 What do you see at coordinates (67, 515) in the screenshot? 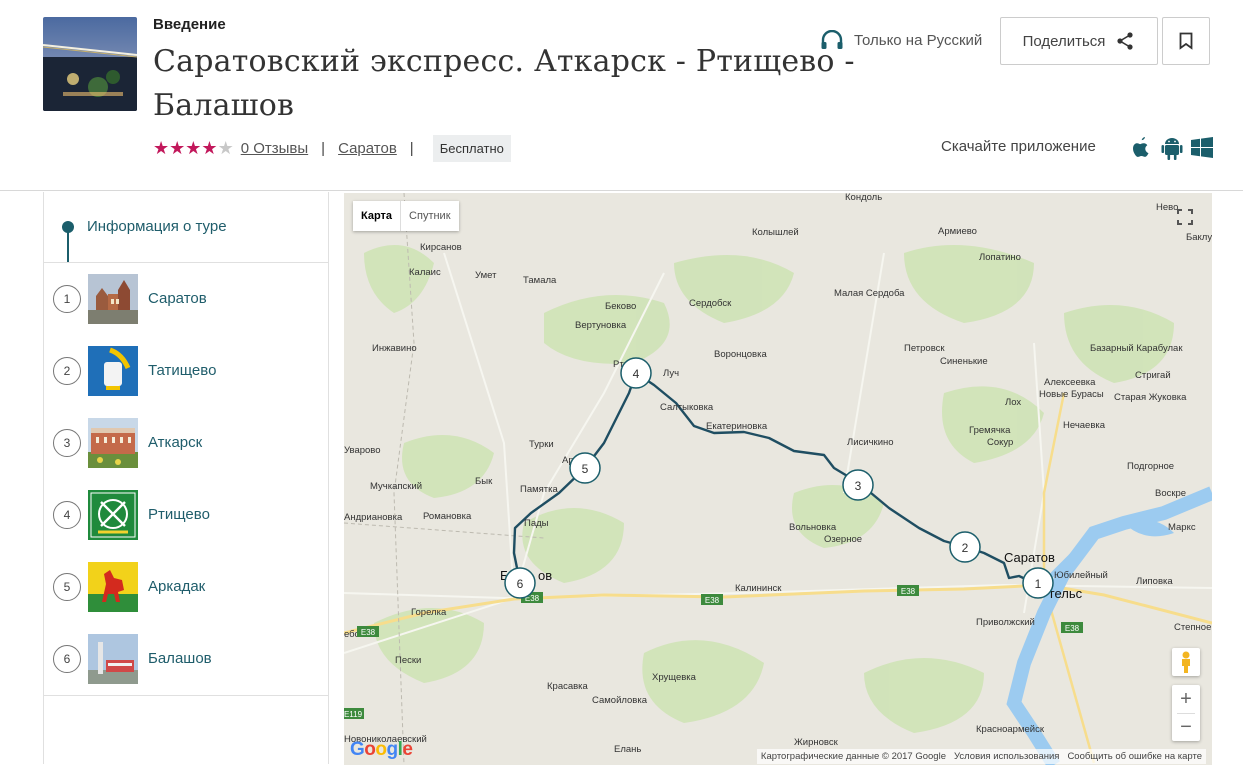
I see `stop-number: 4` at bounding box center [67, 515].